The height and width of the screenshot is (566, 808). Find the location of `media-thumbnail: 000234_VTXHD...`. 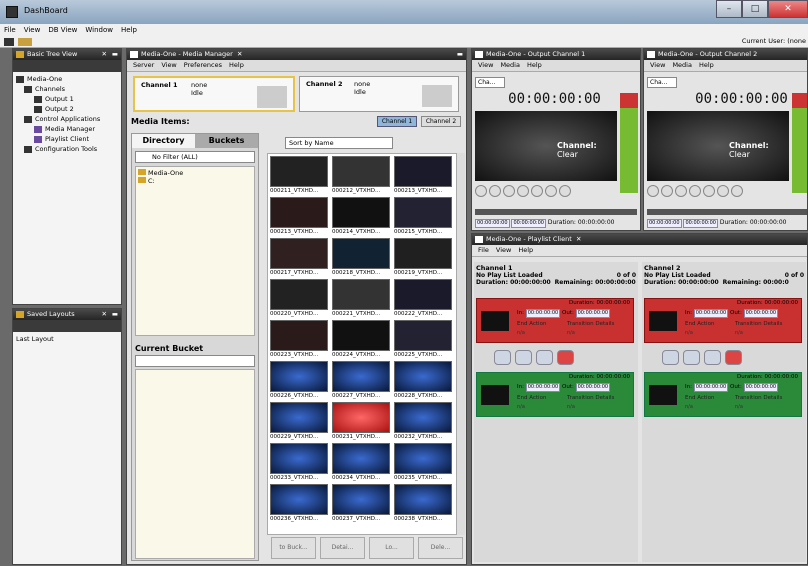

media-thumbnail: 000234_VTXHD... is located at coordinates (361, 463).